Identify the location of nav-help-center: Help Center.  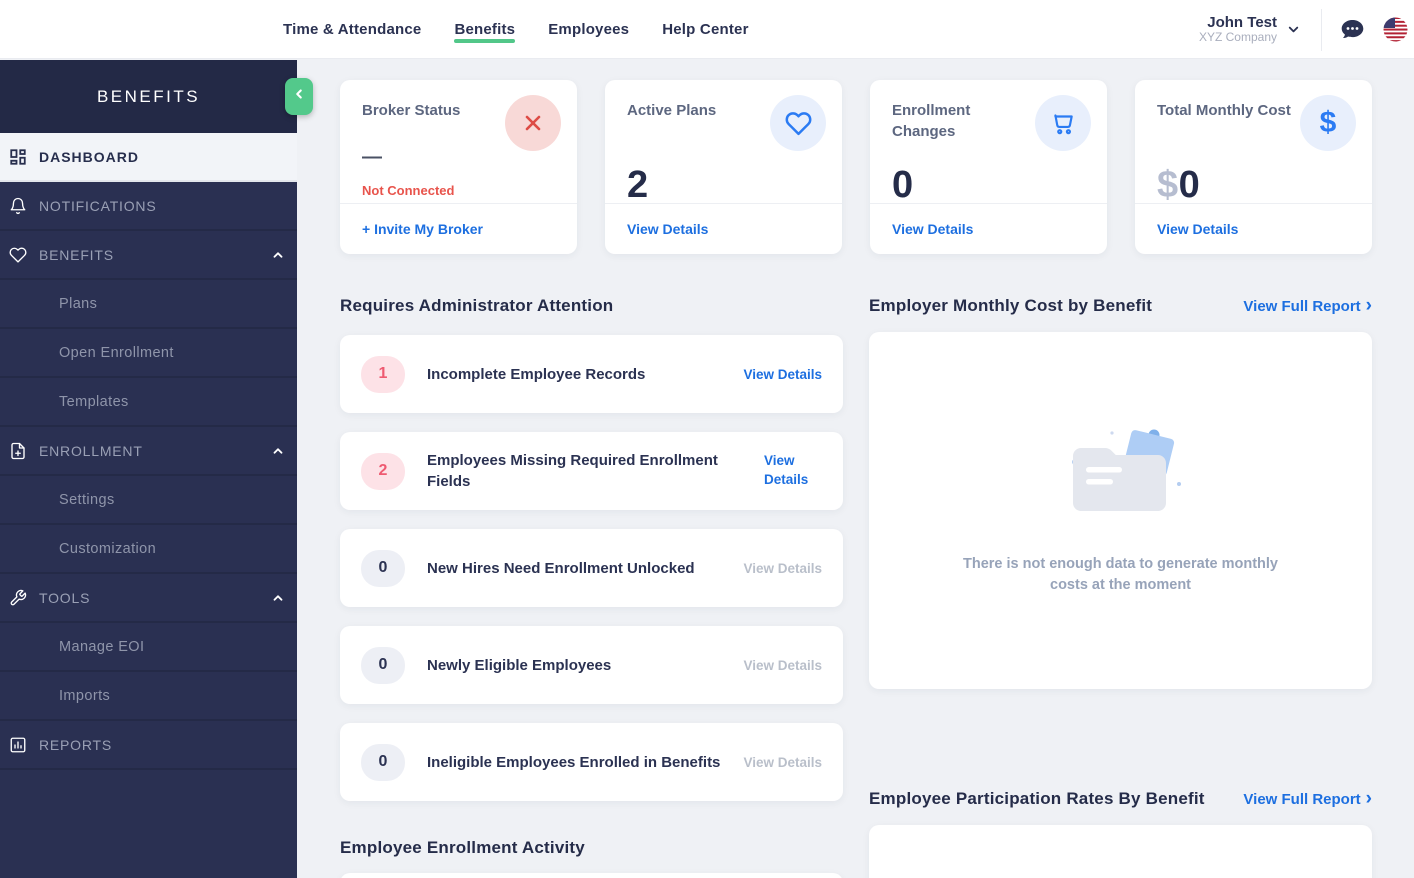
(705, 29).